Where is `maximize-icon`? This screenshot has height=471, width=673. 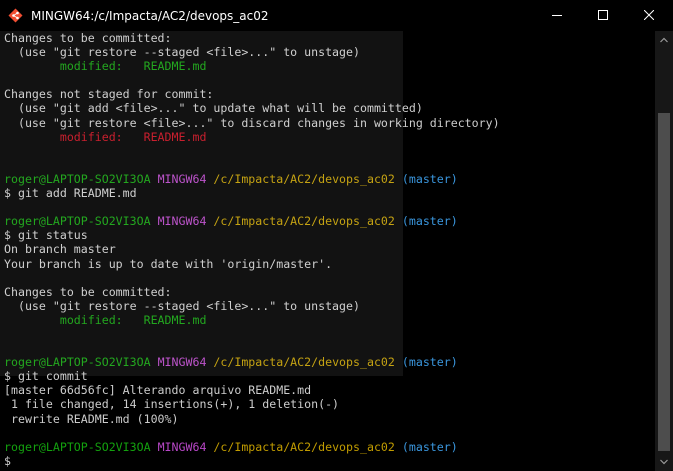
maximize-icon is located at coordinates (603, 15).